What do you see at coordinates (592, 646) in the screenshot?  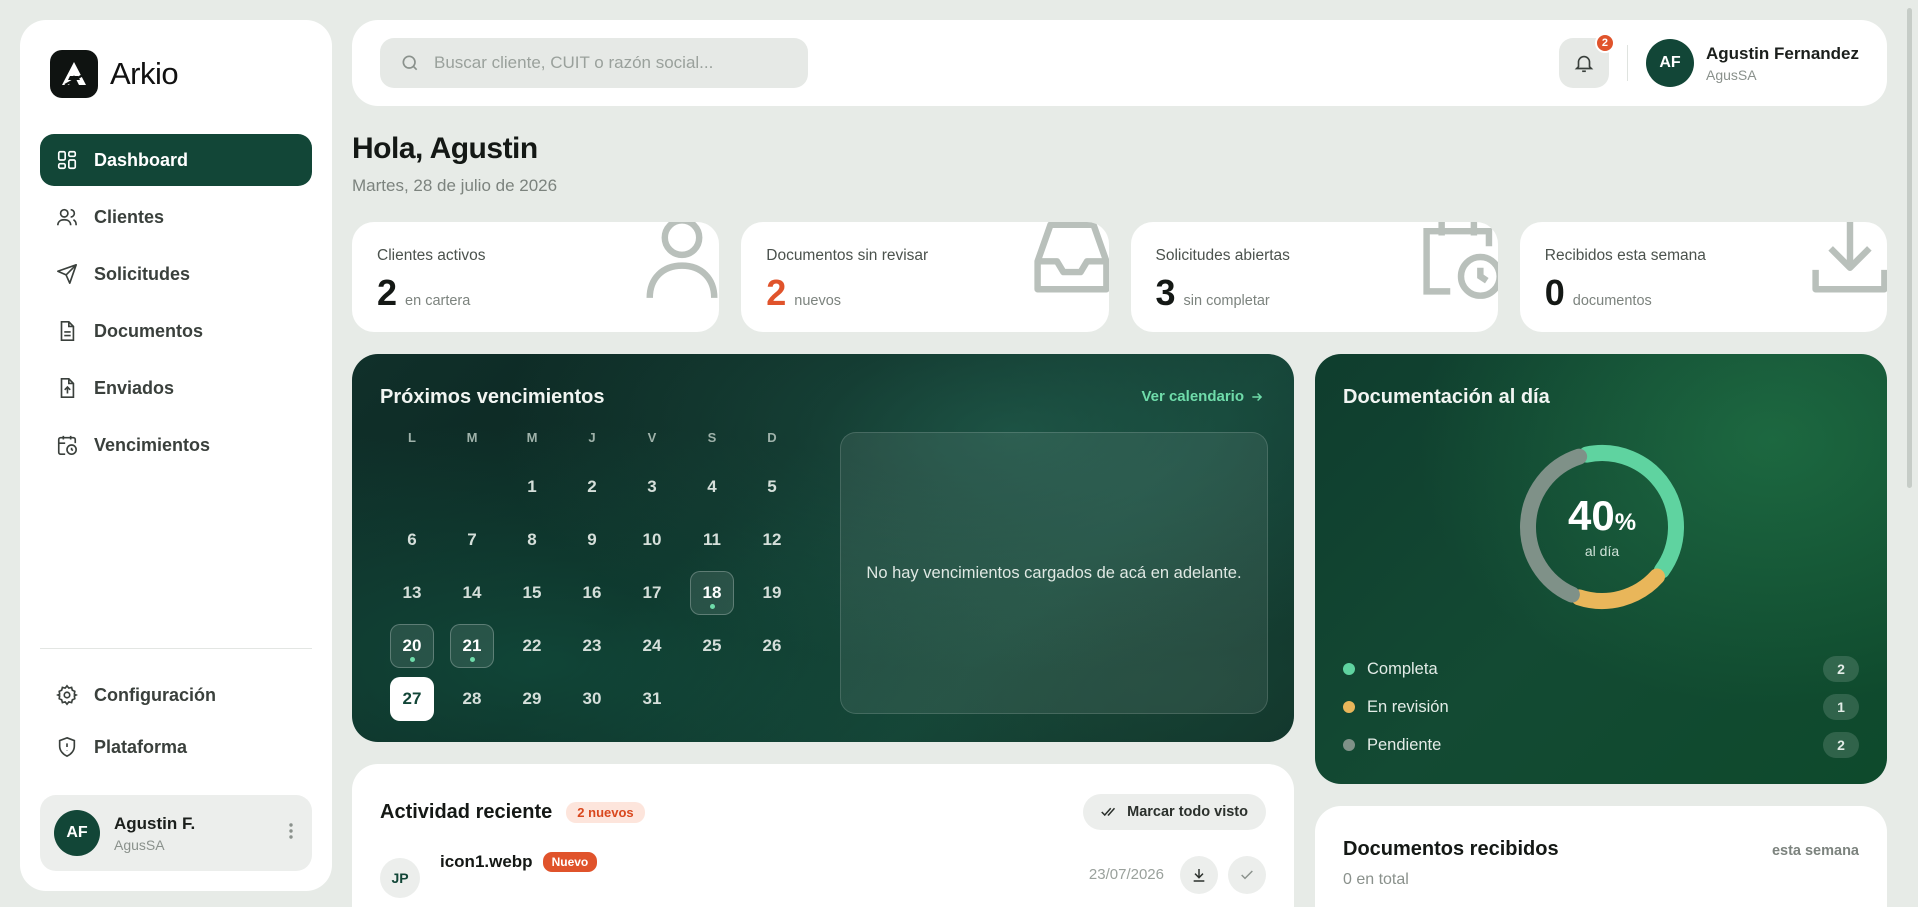 I see `calendar-day-23: 23` at bounding box center [592, 646].